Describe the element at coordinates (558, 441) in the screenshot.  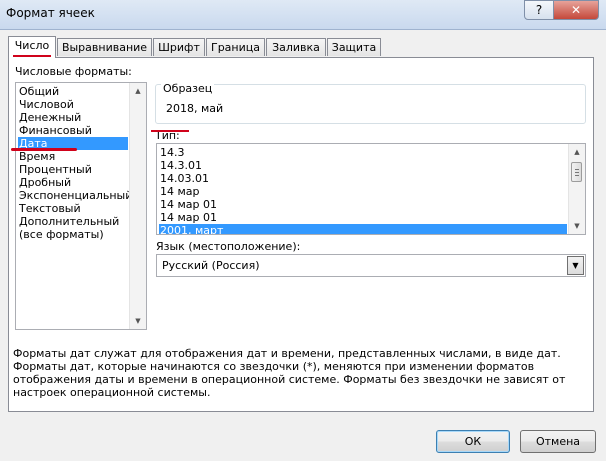
I see `cancel-button: Отмена` at that location.